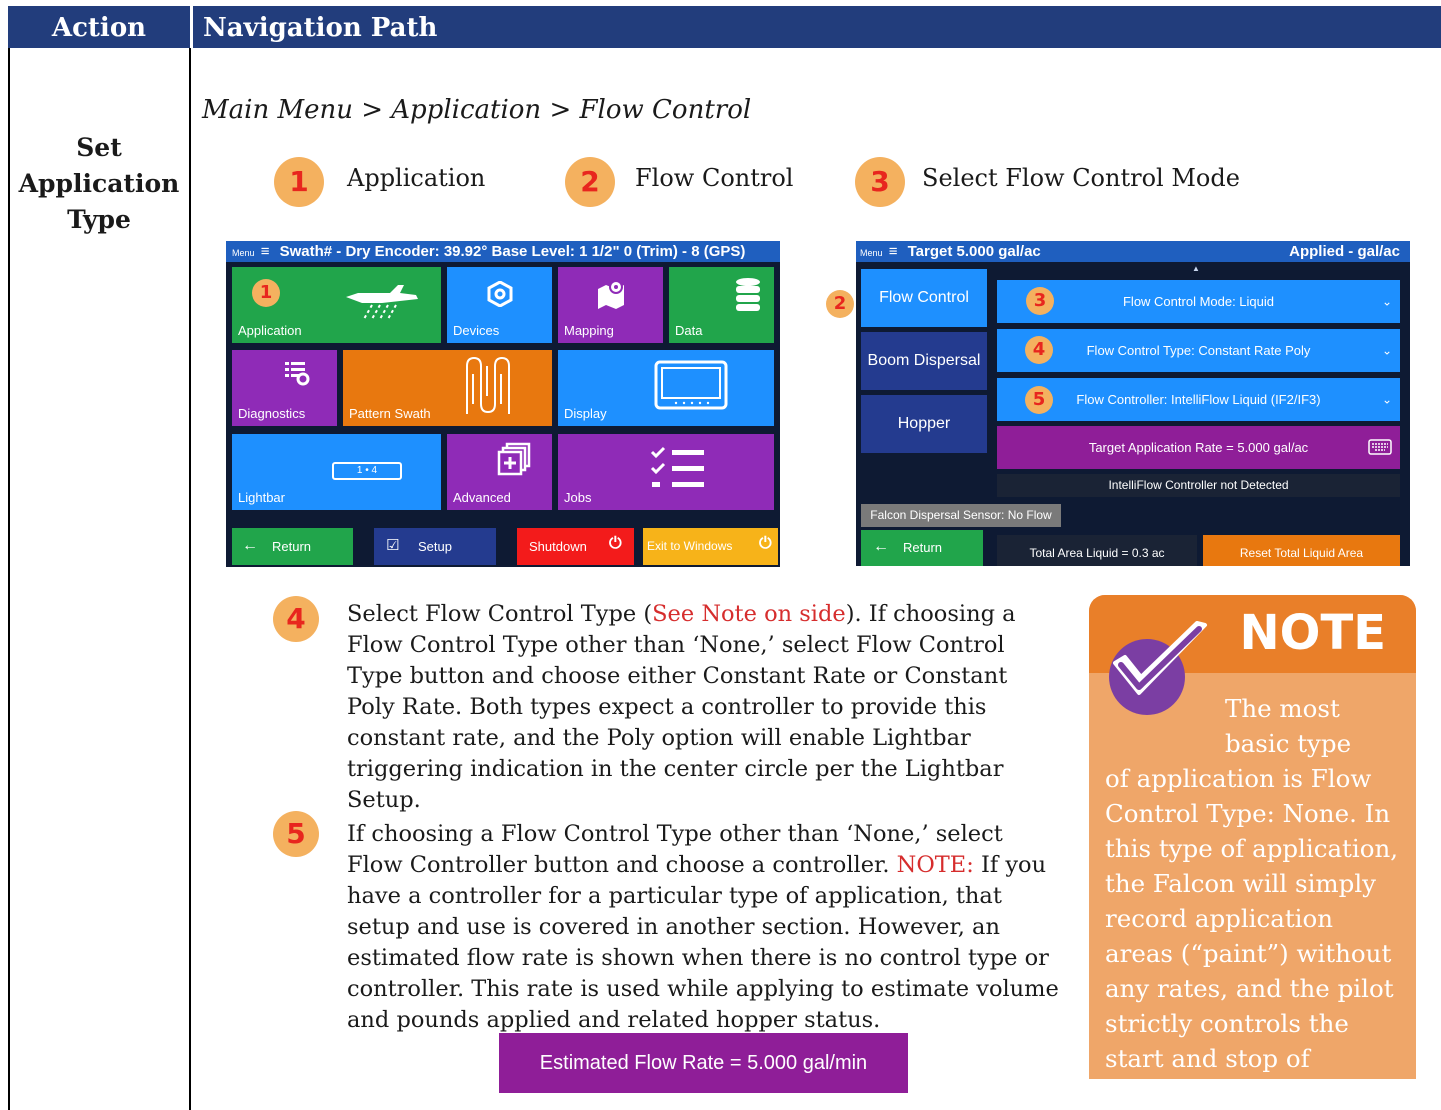 Image resolution: width=1441 pixels, height=1110 pixels. I want to click on note-label: NOTE:, so click(935, 865).